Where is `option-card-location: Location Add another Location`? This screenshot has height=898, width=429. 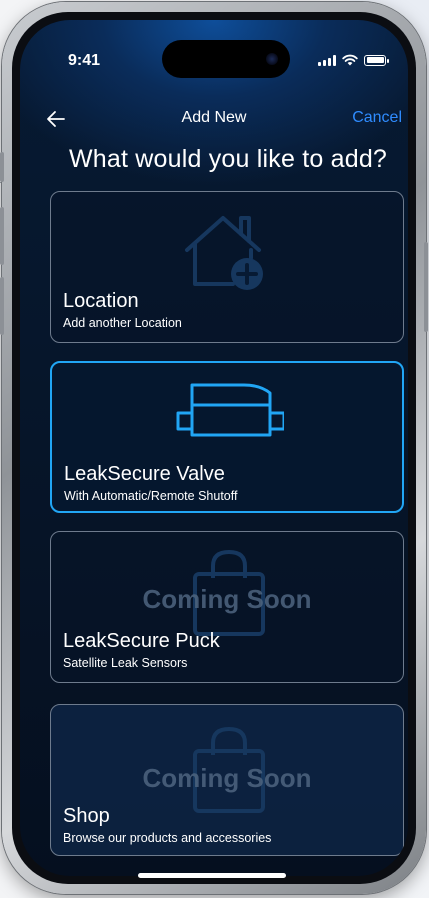
option-card-location: Location Add another Location is located at coordinates (227, 267).